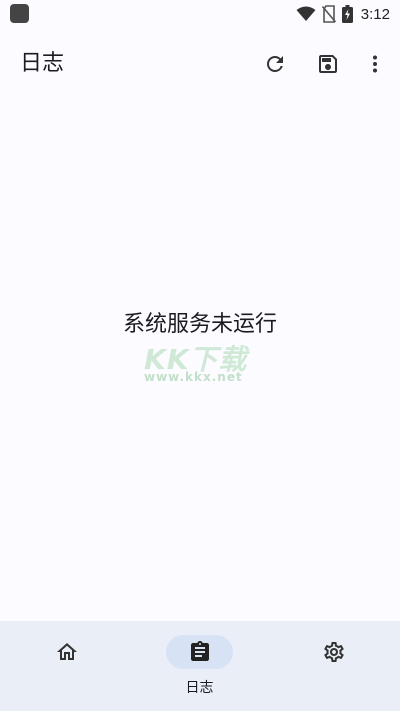 The width and height of the screenshot is (400, 711). Describe the element at coordinates (19, 13) in the screenshot. I see `app-notification-icon` at that location.